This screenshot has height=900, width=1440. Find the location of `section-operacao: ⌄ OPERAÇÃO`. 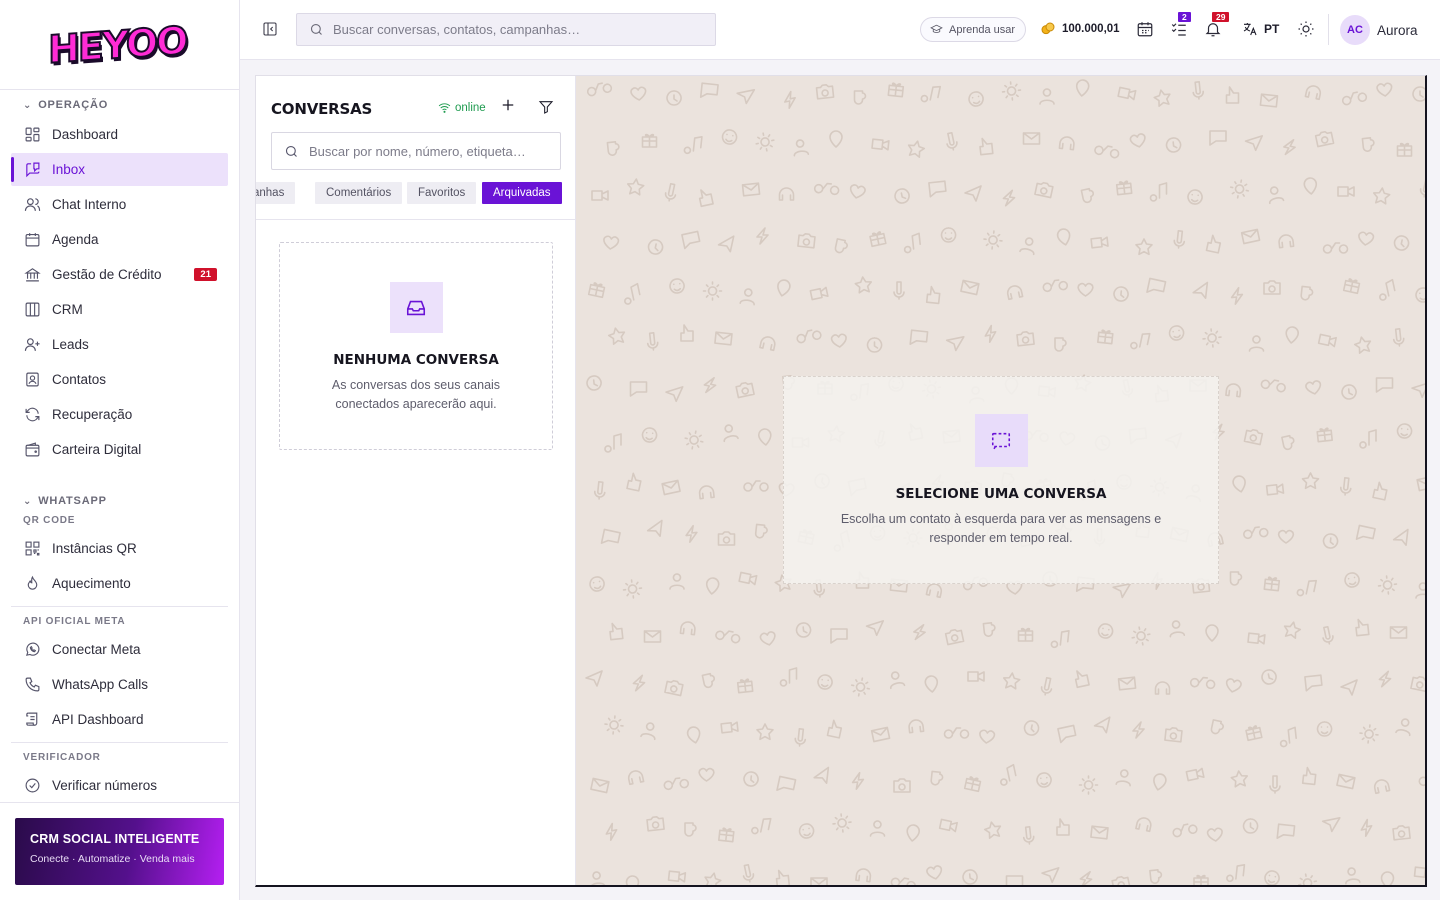

section-operacao: ⌄ OPERAÇÃO is located at coordinates (119, 105).